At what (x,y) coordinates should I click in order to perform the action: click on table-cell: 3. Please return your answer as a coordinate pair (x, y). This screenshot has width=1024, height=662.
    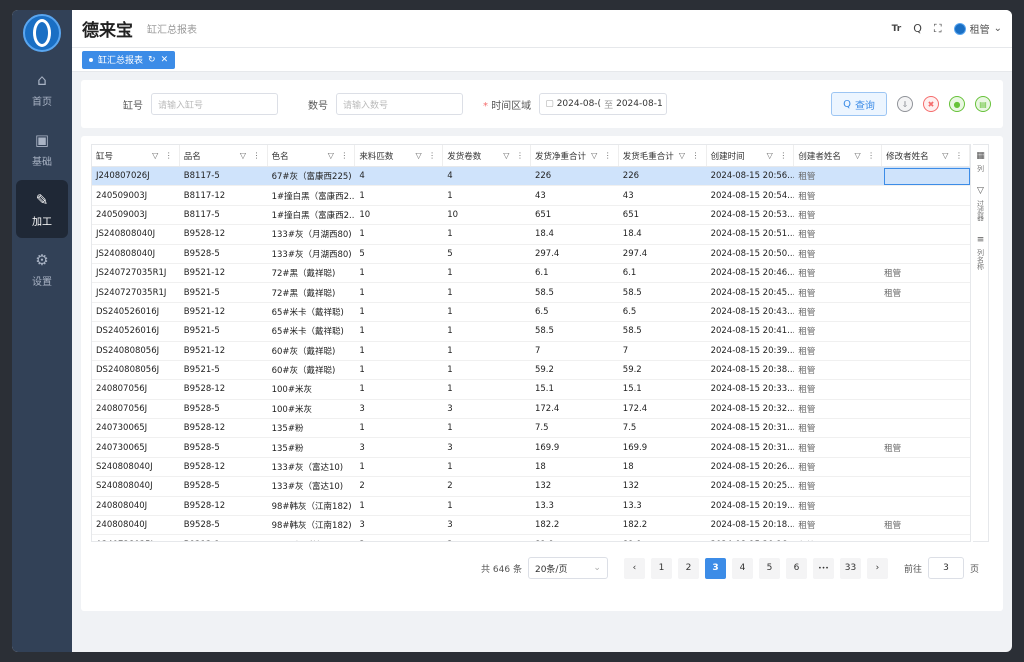
    Looking at the image, I should click on (487, 525).